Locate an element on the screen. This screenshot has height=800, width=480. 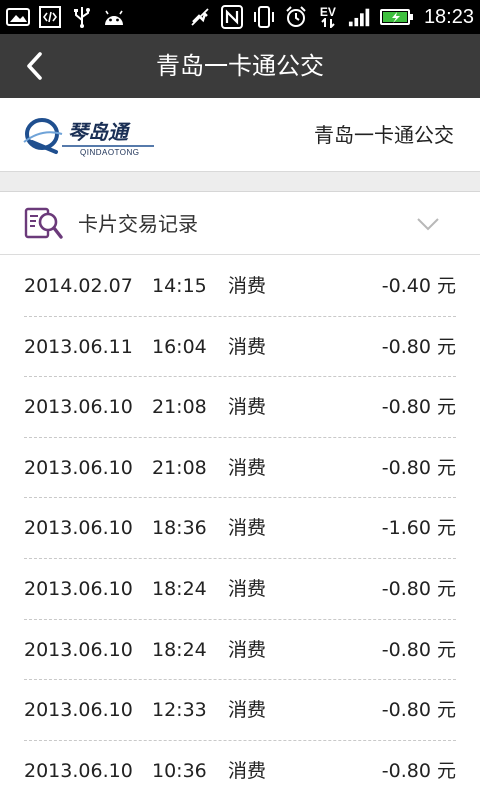
brand-name: 青岛一卡通公交 is located at coordinates (384, 135).